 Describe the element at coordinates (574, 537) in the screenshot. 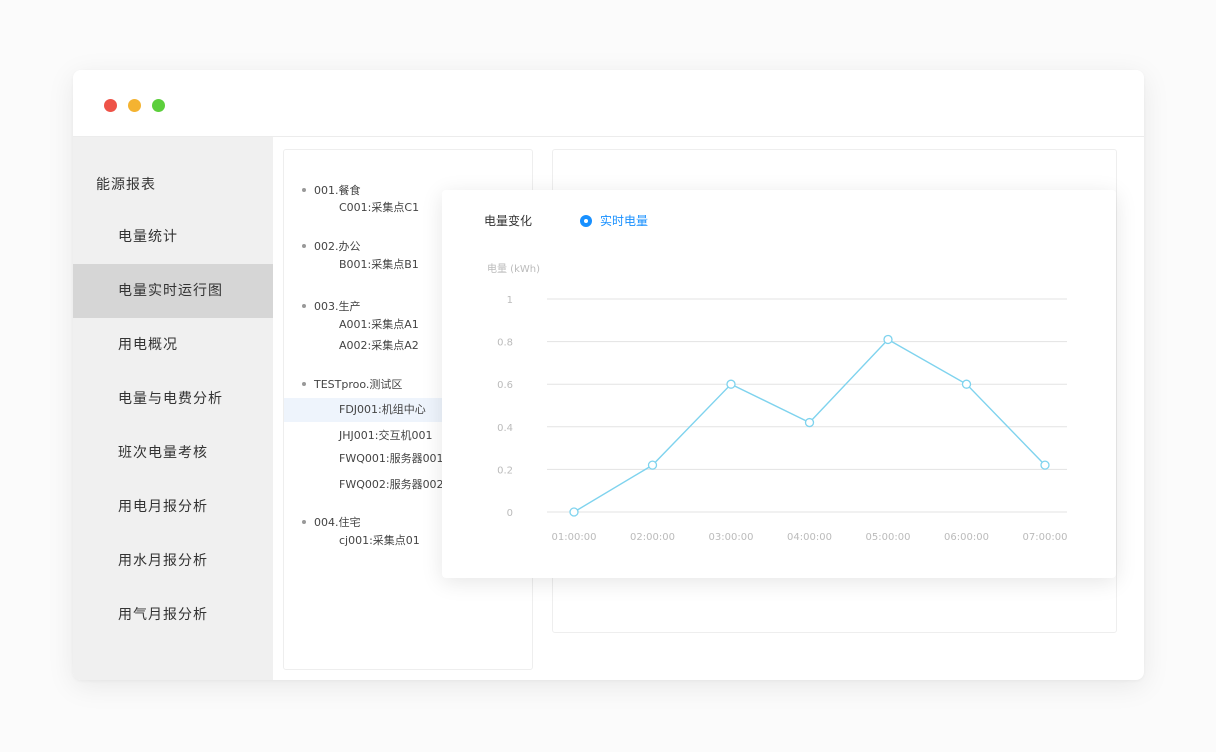

I see `x-tick-label: 01:00:00` at that location.